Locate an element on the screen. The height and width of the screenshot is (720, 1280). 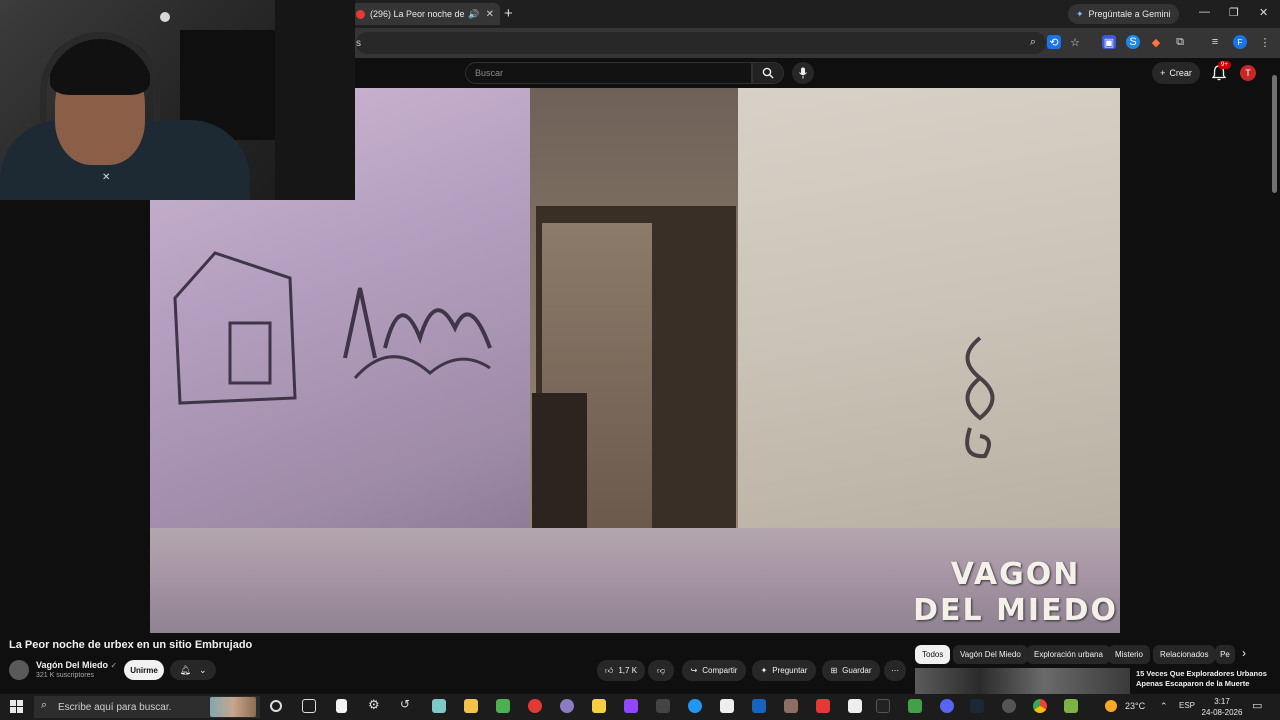
thumbs-down-icon: 👎︎ is located at coordinates (661, 670).